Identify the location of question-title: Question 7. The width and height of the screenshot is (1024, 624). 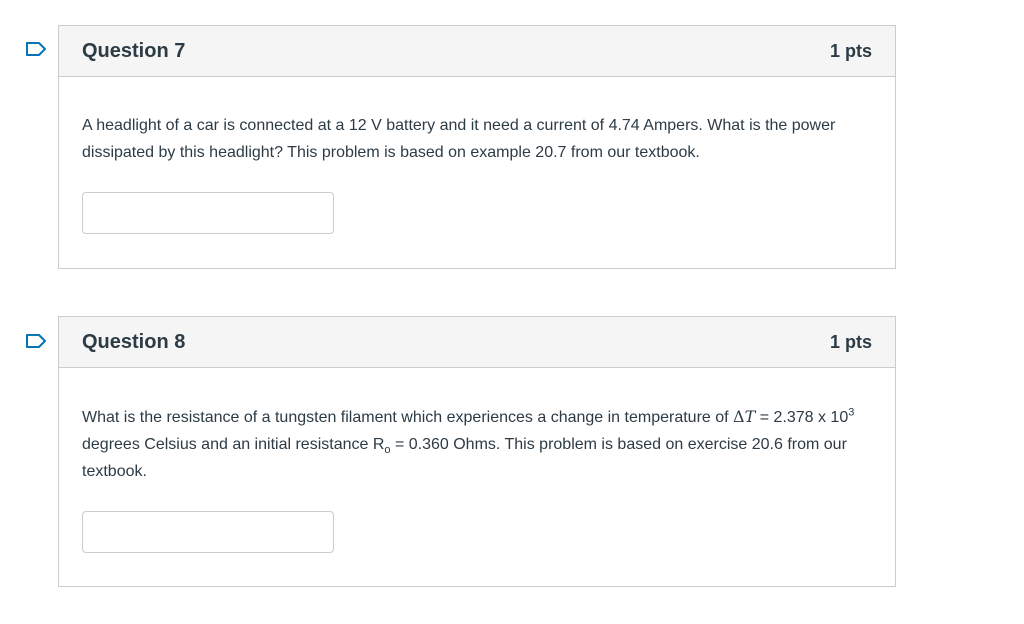
(134, 50).